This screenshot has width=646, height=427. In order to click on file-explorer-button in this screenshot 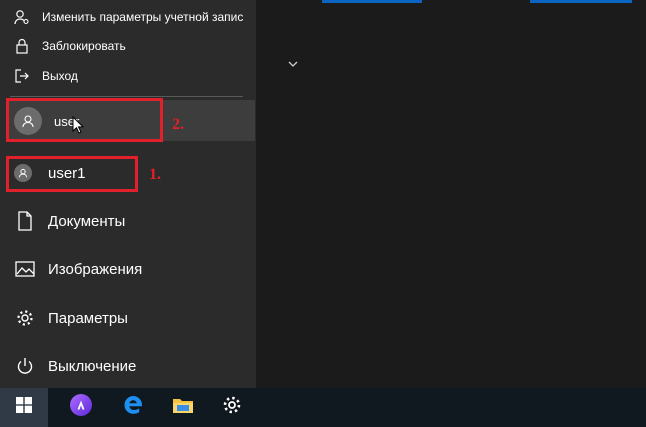, I will do `click(183, 407)`.